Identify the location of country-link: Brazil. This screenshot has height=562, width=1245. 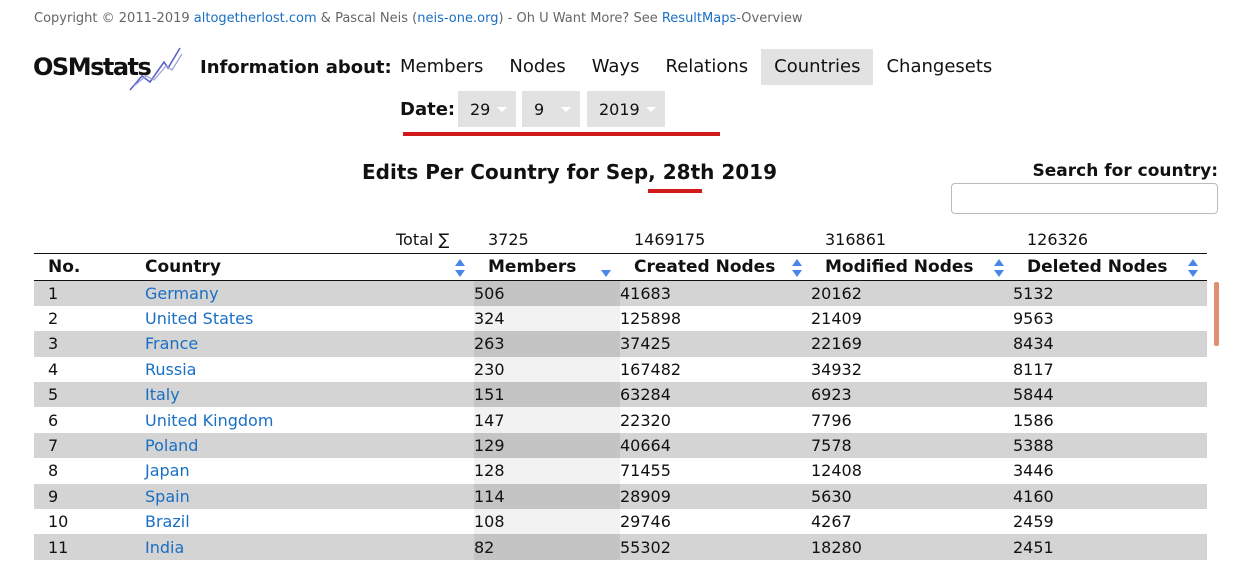
(167, 521).